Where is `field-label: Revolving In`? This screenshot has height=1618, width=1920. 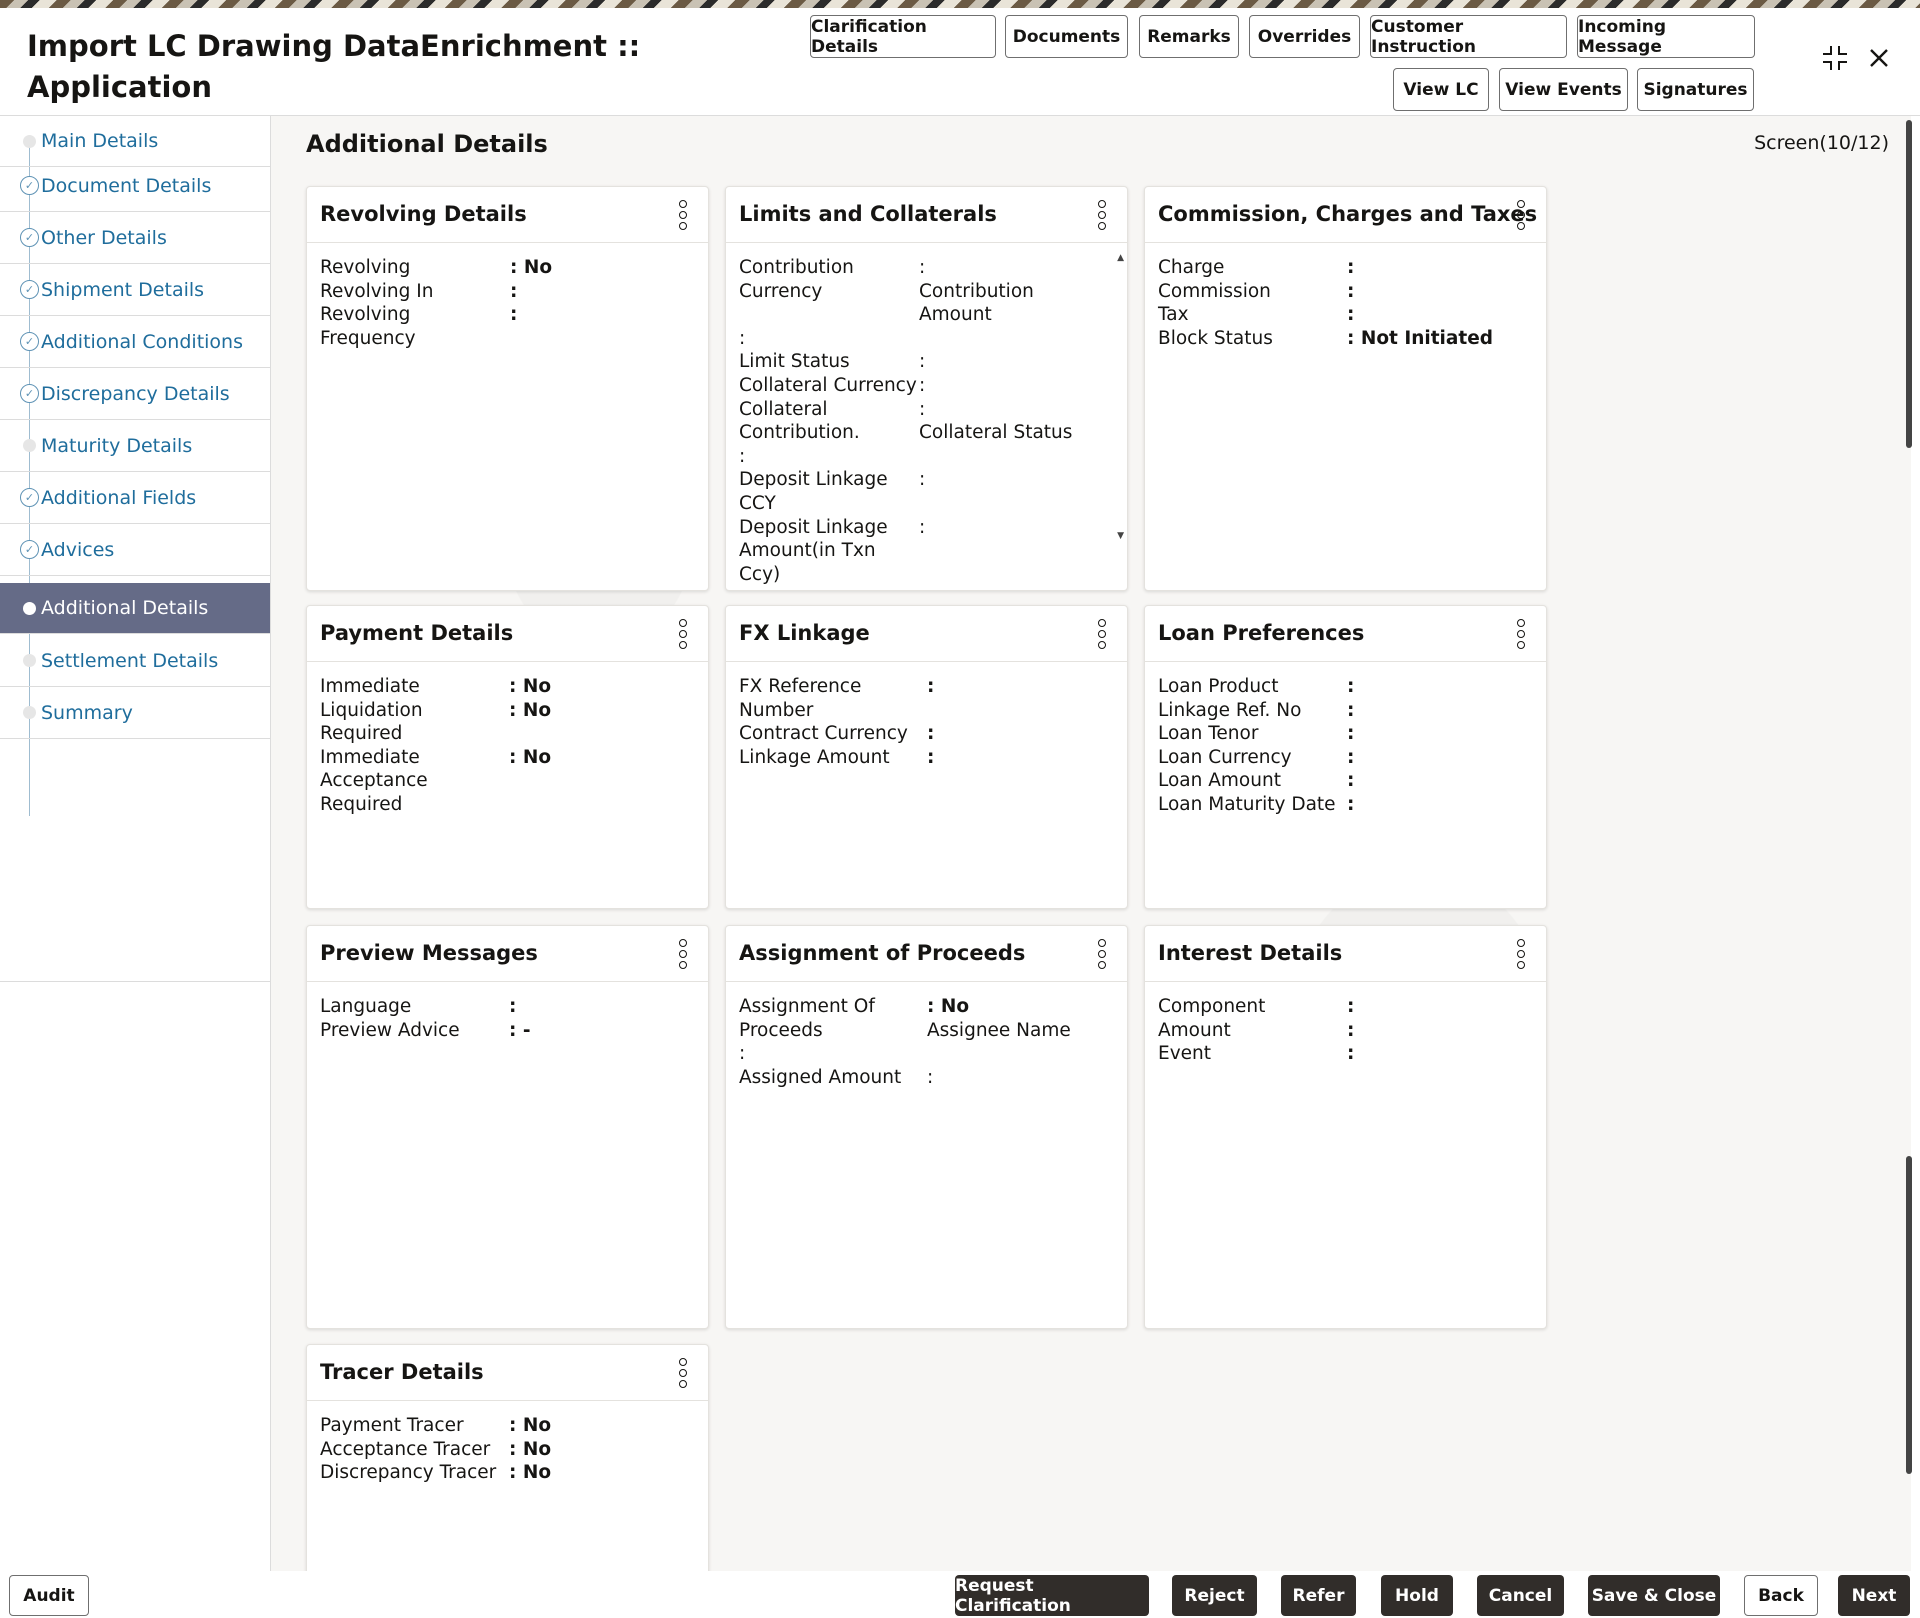 field-label: Revolving In is located at coordinates (415, 292).